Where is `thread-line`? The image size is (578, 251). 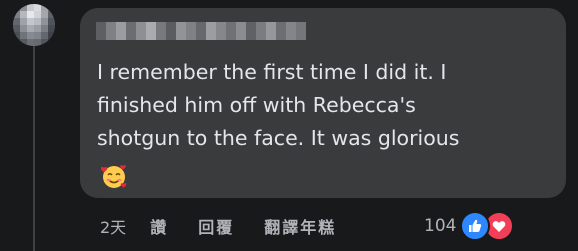
thread-line is located at coordinates (34, 148).